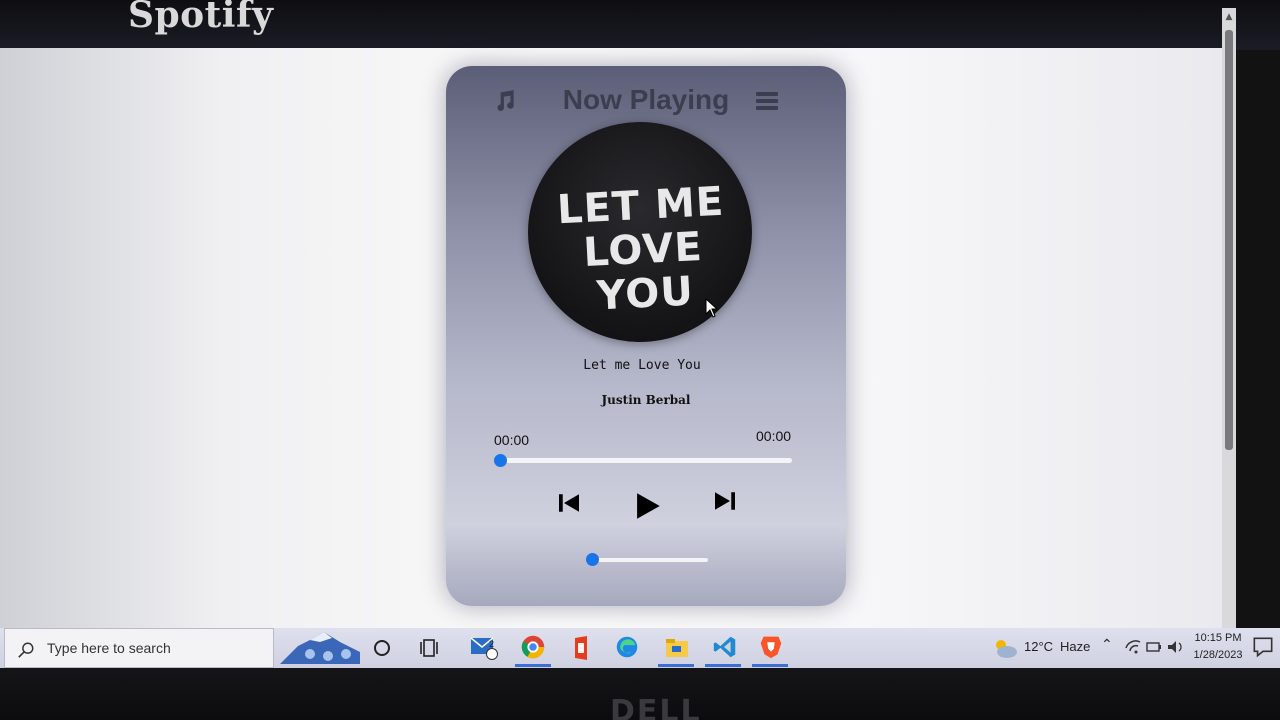 This screenshot has width=1280, height=720. Describe the element at coordinates (770, 665) in the screenshot. I see `brave-active-indicator` at that location.